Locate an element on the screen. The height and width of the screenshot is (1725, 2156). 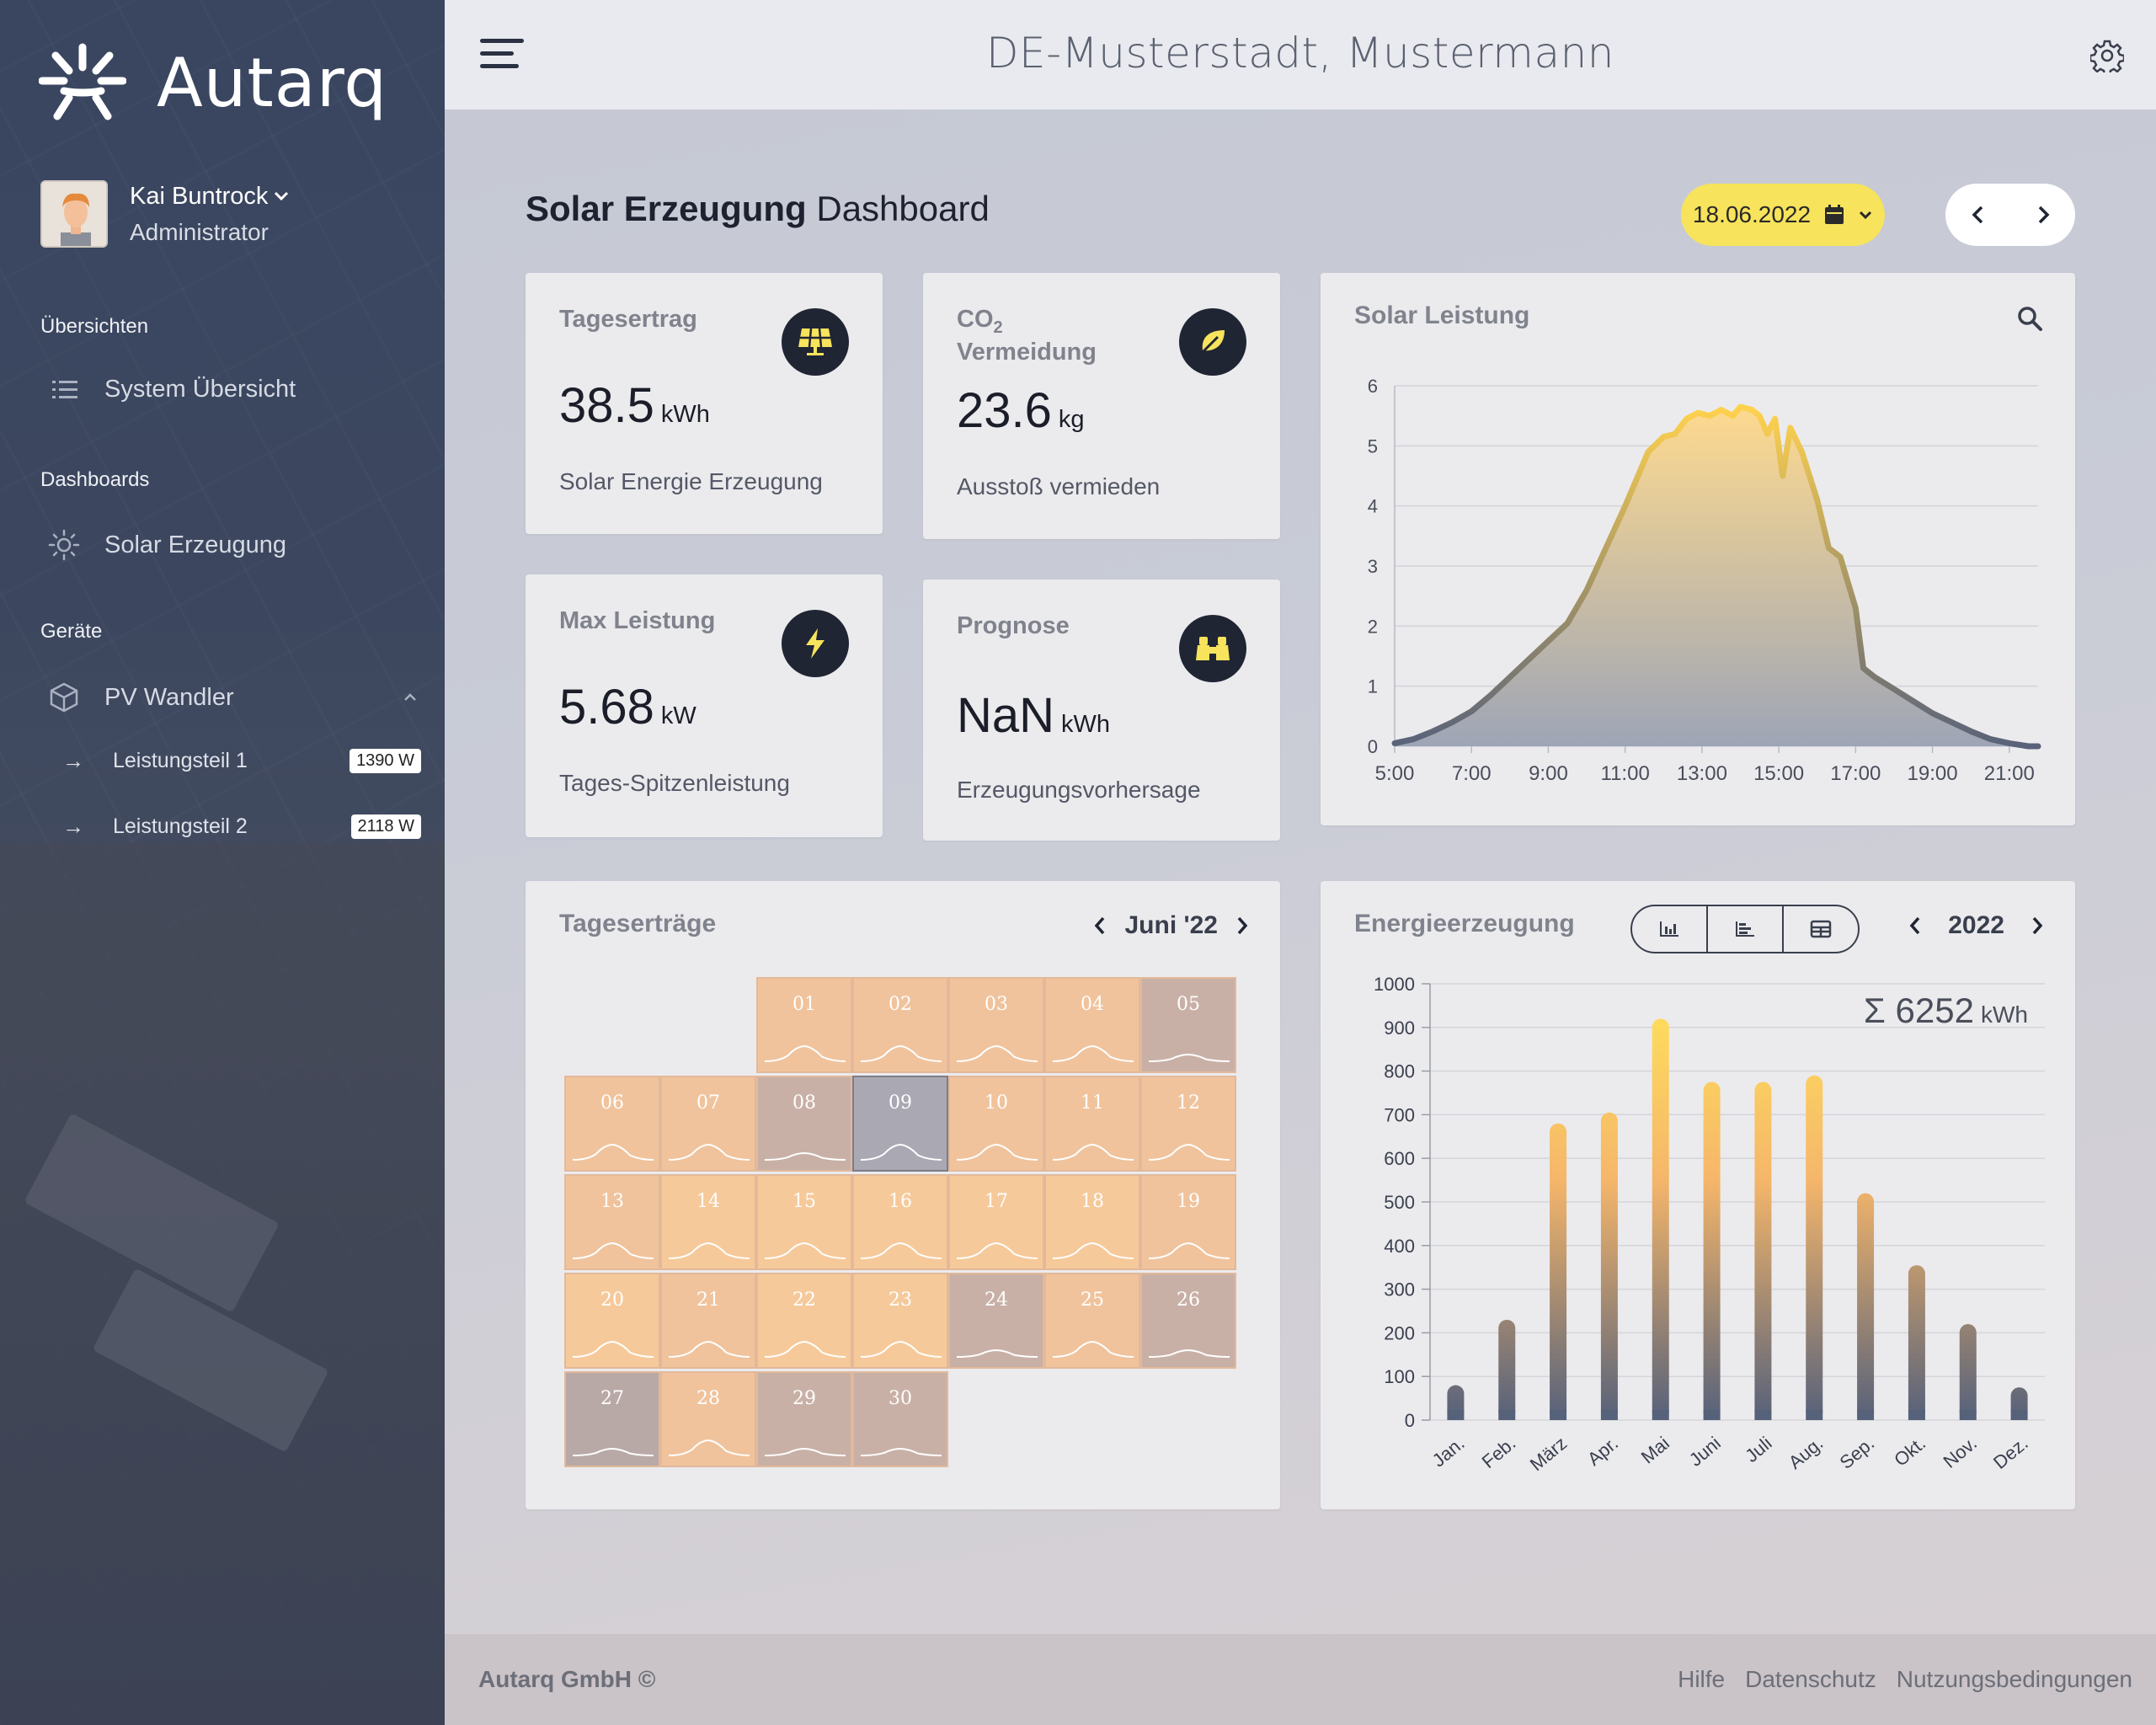
calendar-day-number: 05 is located at coordinates (1188, 1004).